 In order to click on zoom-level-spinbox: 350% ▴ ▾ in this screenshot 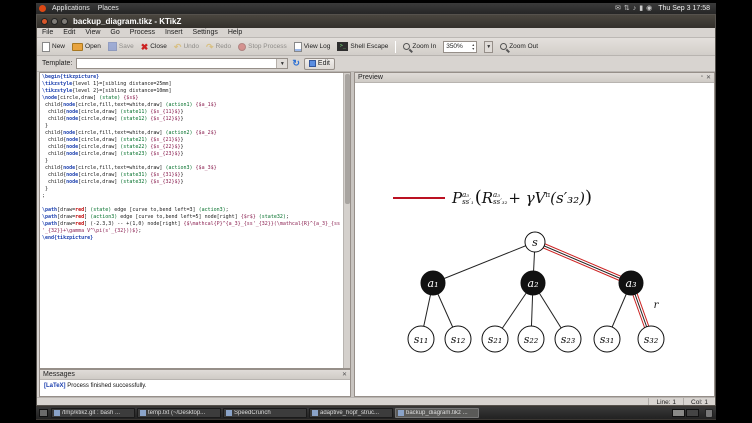, I will do `click(460, 46)`.